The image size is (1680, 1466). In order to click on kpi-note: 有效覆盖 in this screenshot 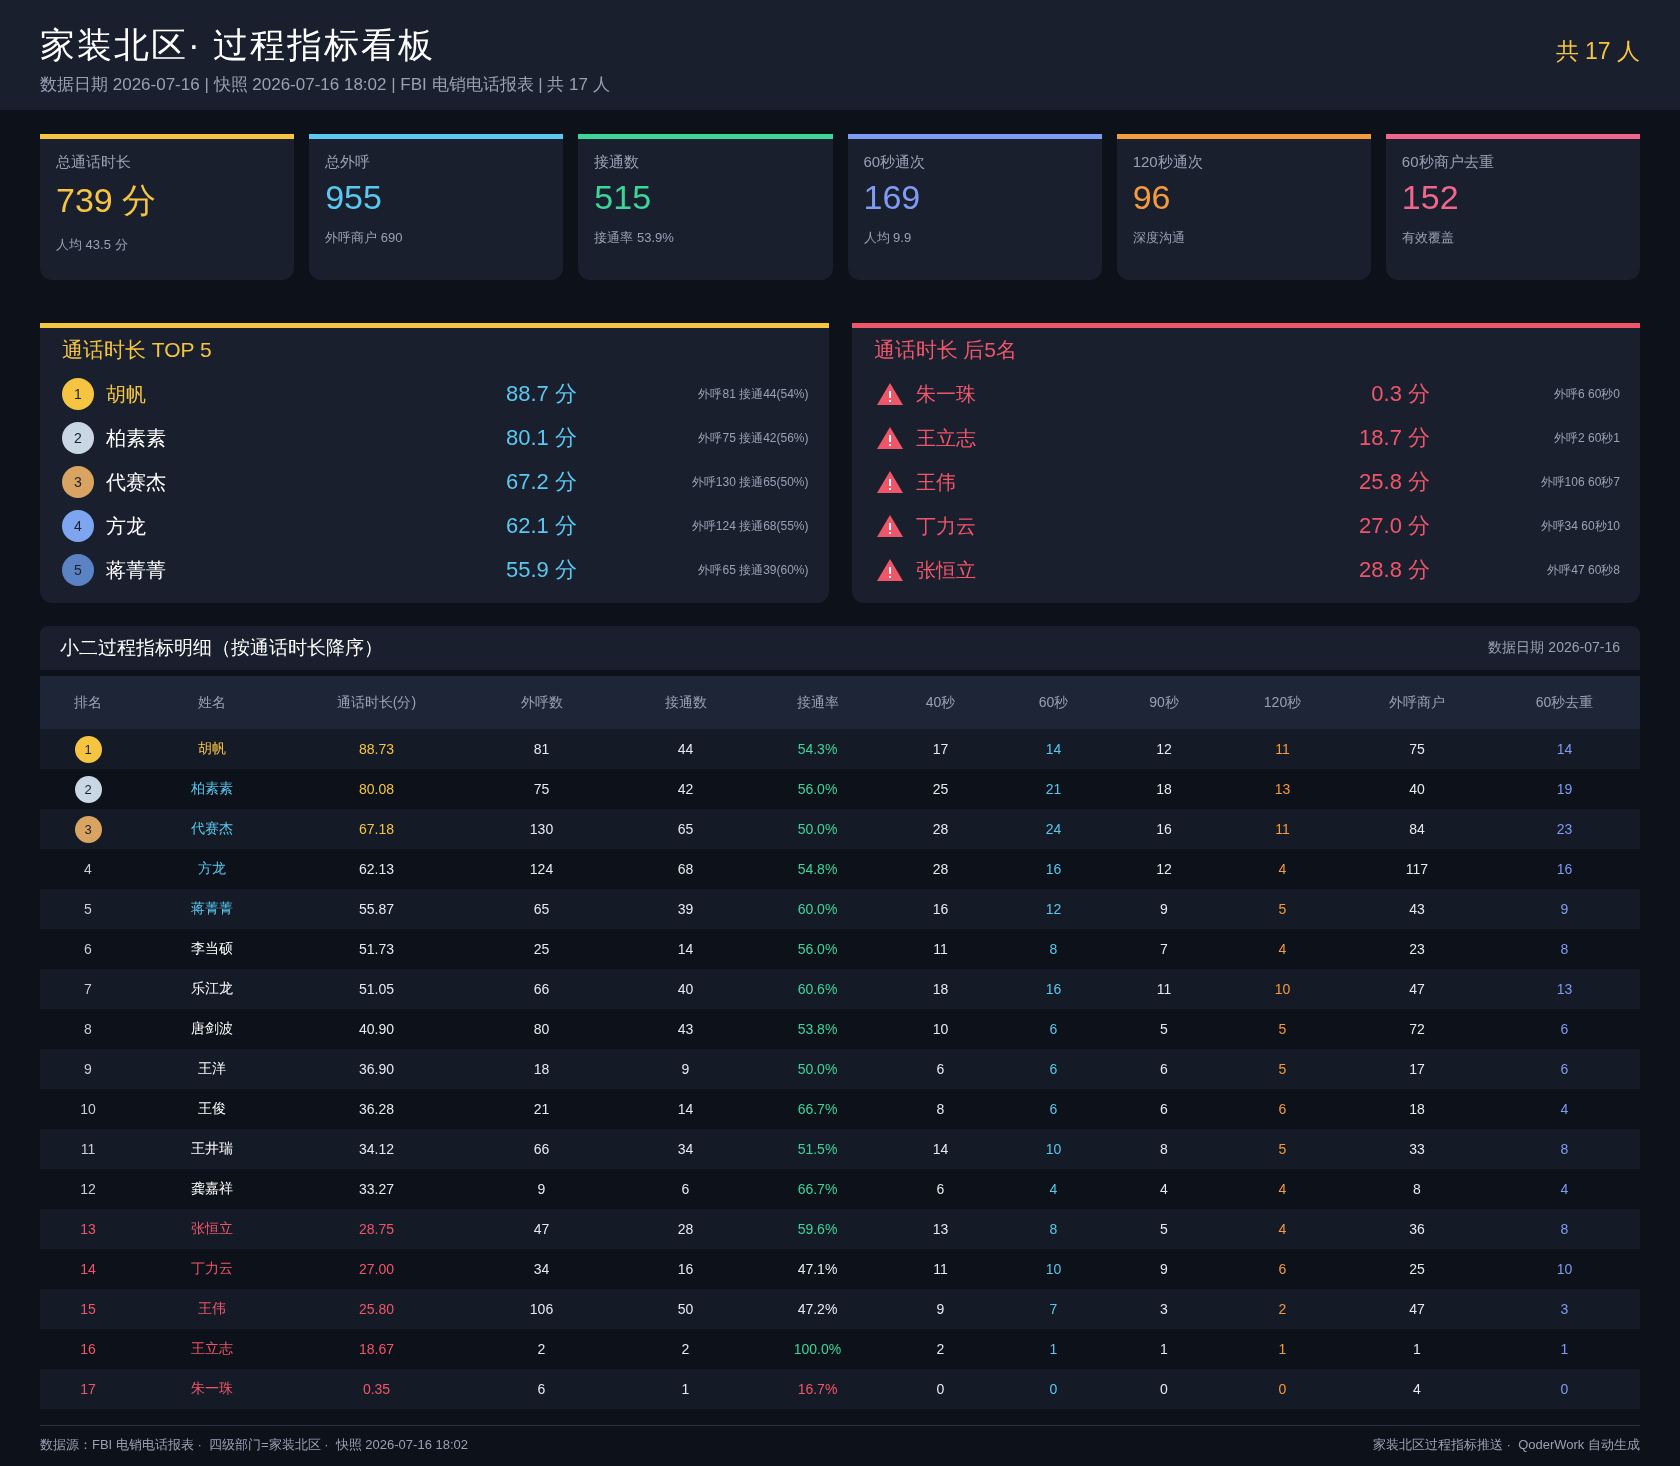, I will do `click(1428, 238)`.